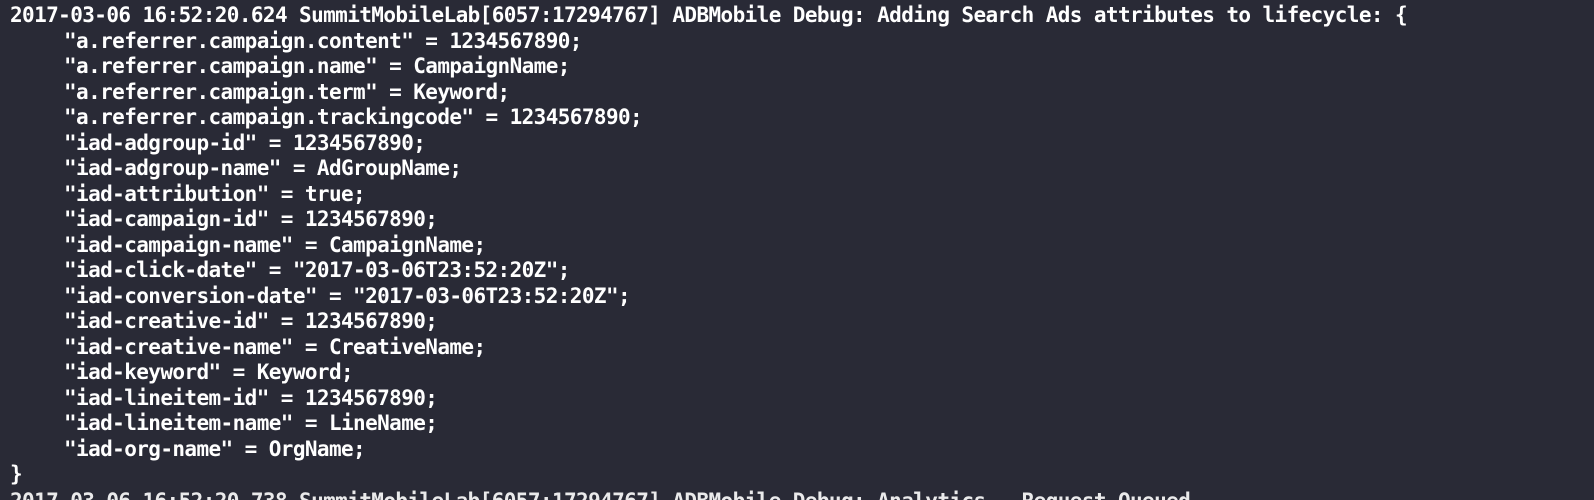 This screenshot has width=1594, height=500. I want to click on log-entry-line: "iad-campaign-id" = 1234567890;, so click(251, 219).